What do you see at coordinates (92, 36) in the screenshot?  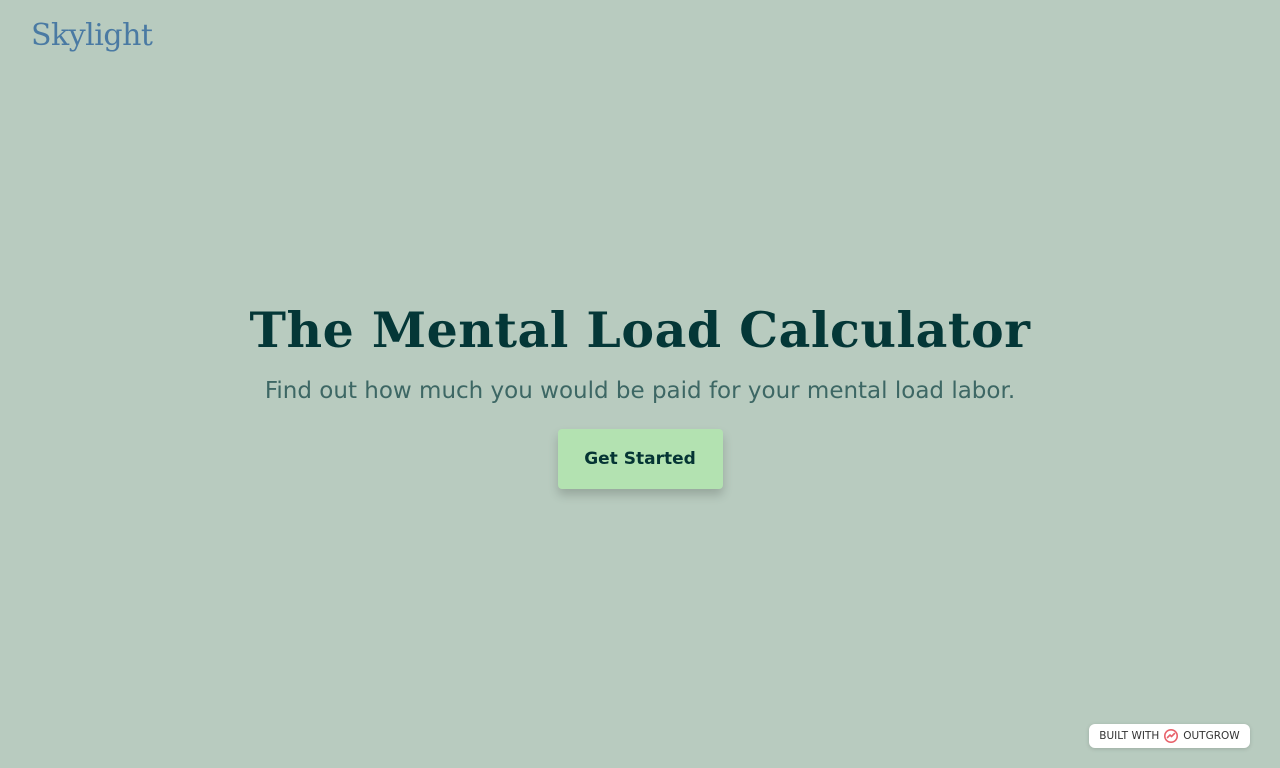 I see `skylight-logo: Skylight` at bounding box center [92, 36].